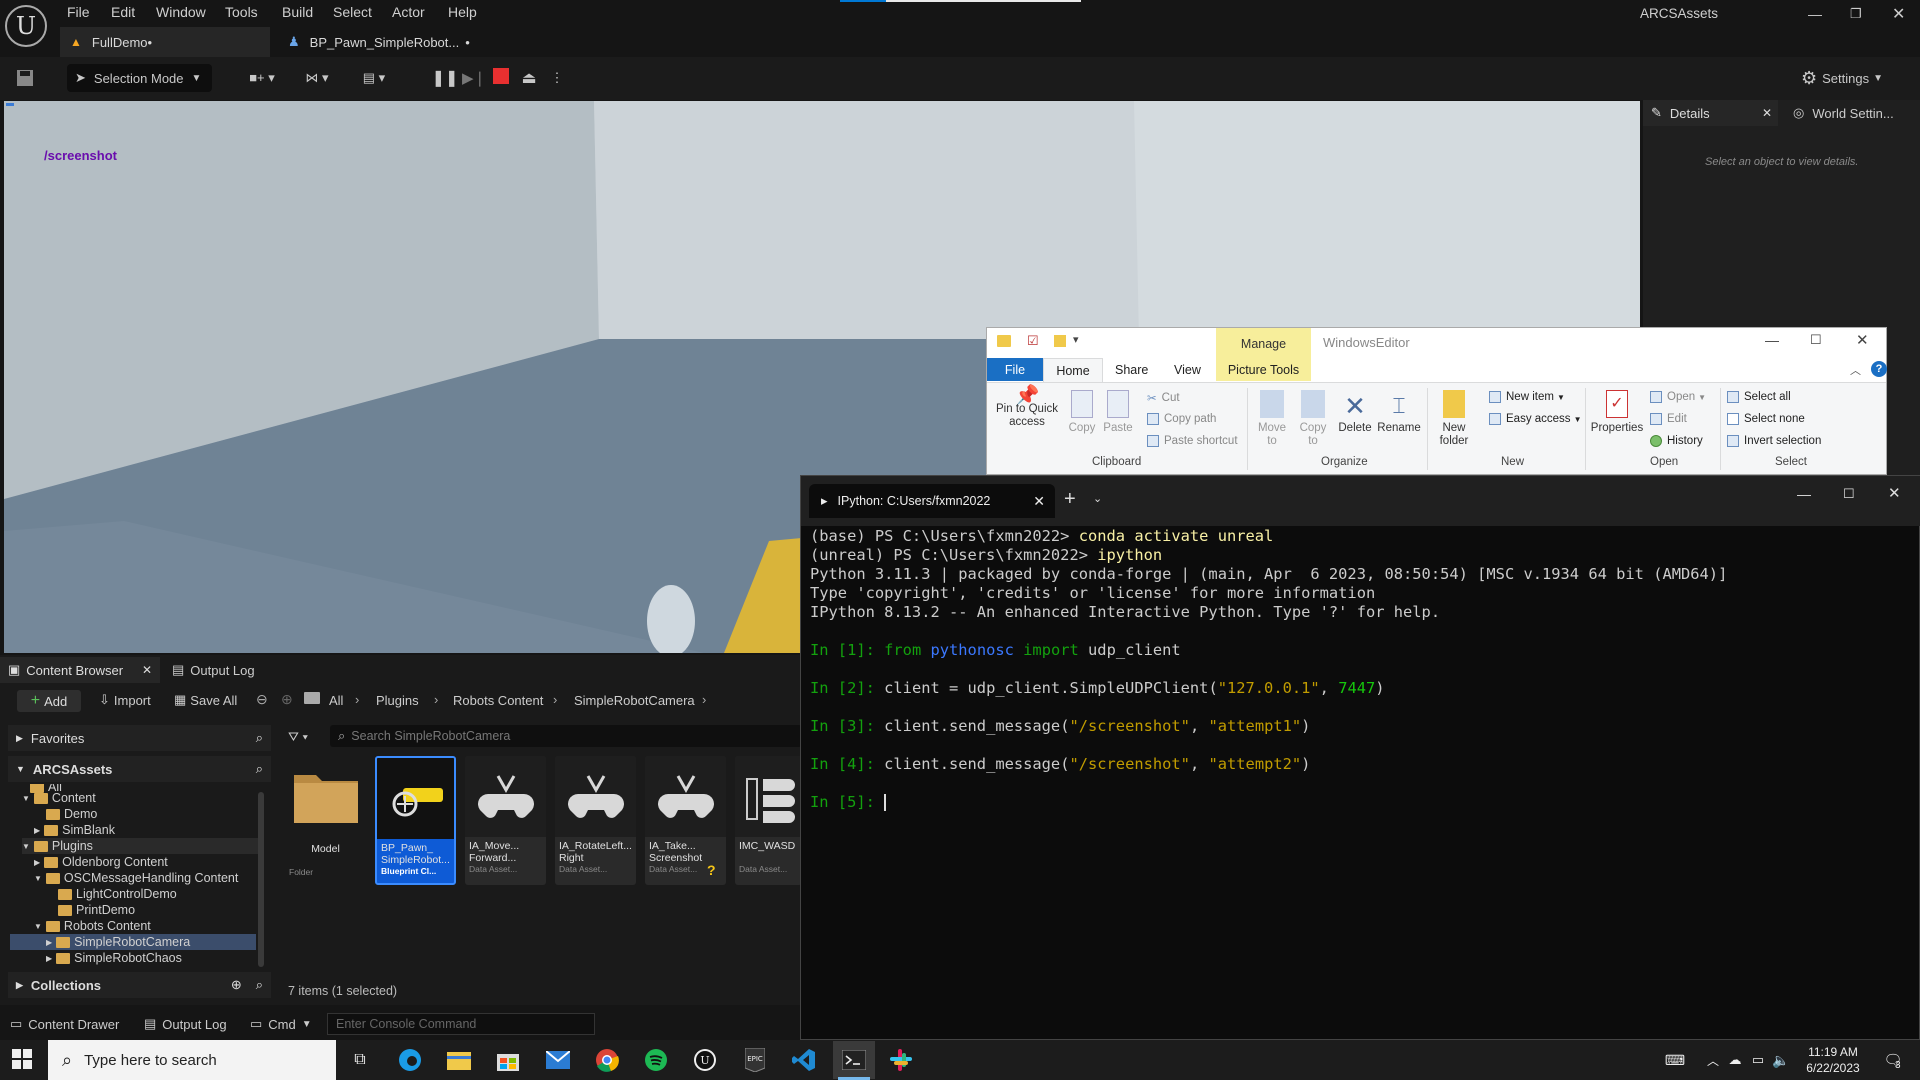 The height and width of the screenshot is (1080, 1920). What do you see at coordinates (297, 12) in the screenshot?
I see `menu-build: Build` at bounding box center [297, 12].